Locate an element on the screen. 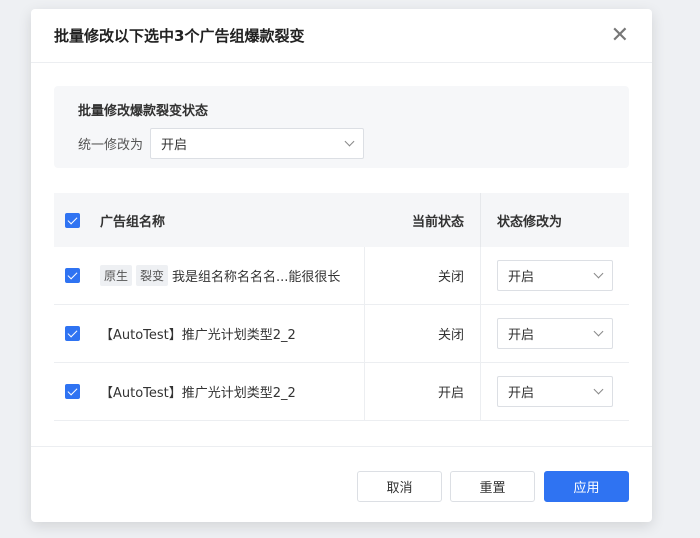  batch-label: 统一修改为 is located at coordinates (111, 145).